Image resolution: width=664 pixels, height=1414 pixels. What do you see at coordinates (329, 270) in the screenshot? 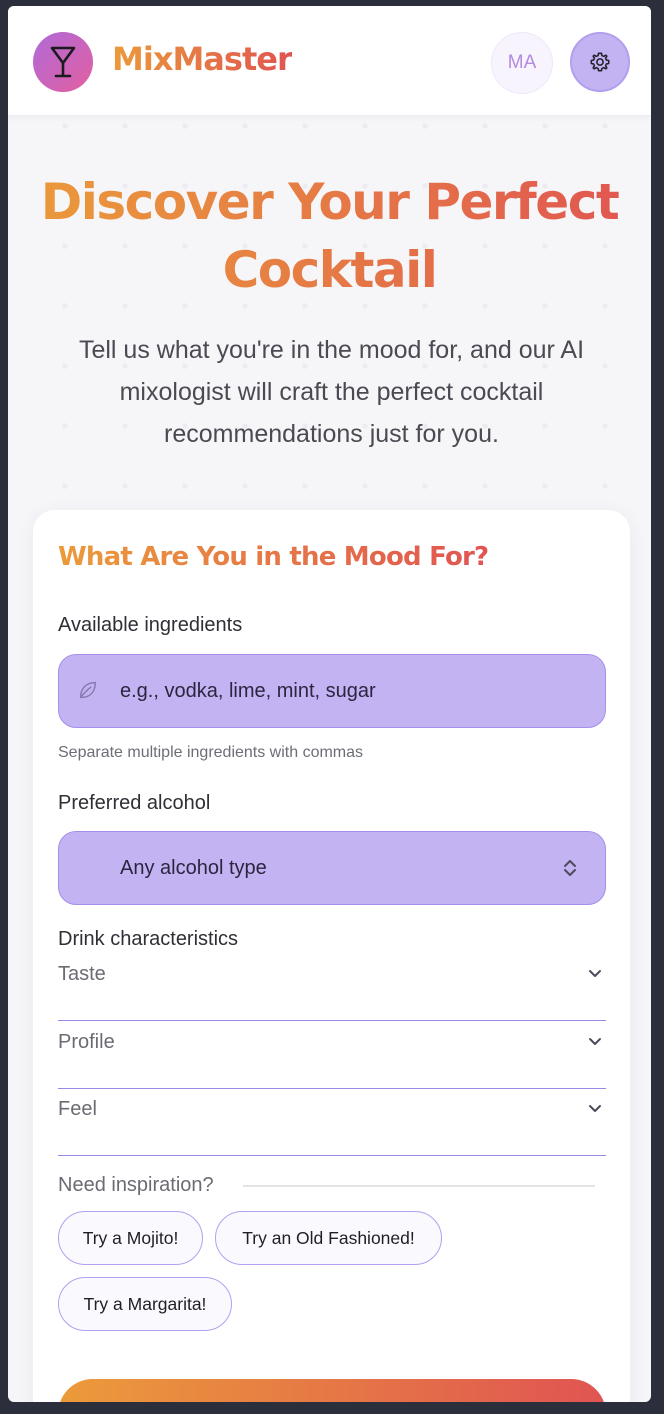
I see `hero-title-line-2: Cocktail` at bounding box center [329, 270].